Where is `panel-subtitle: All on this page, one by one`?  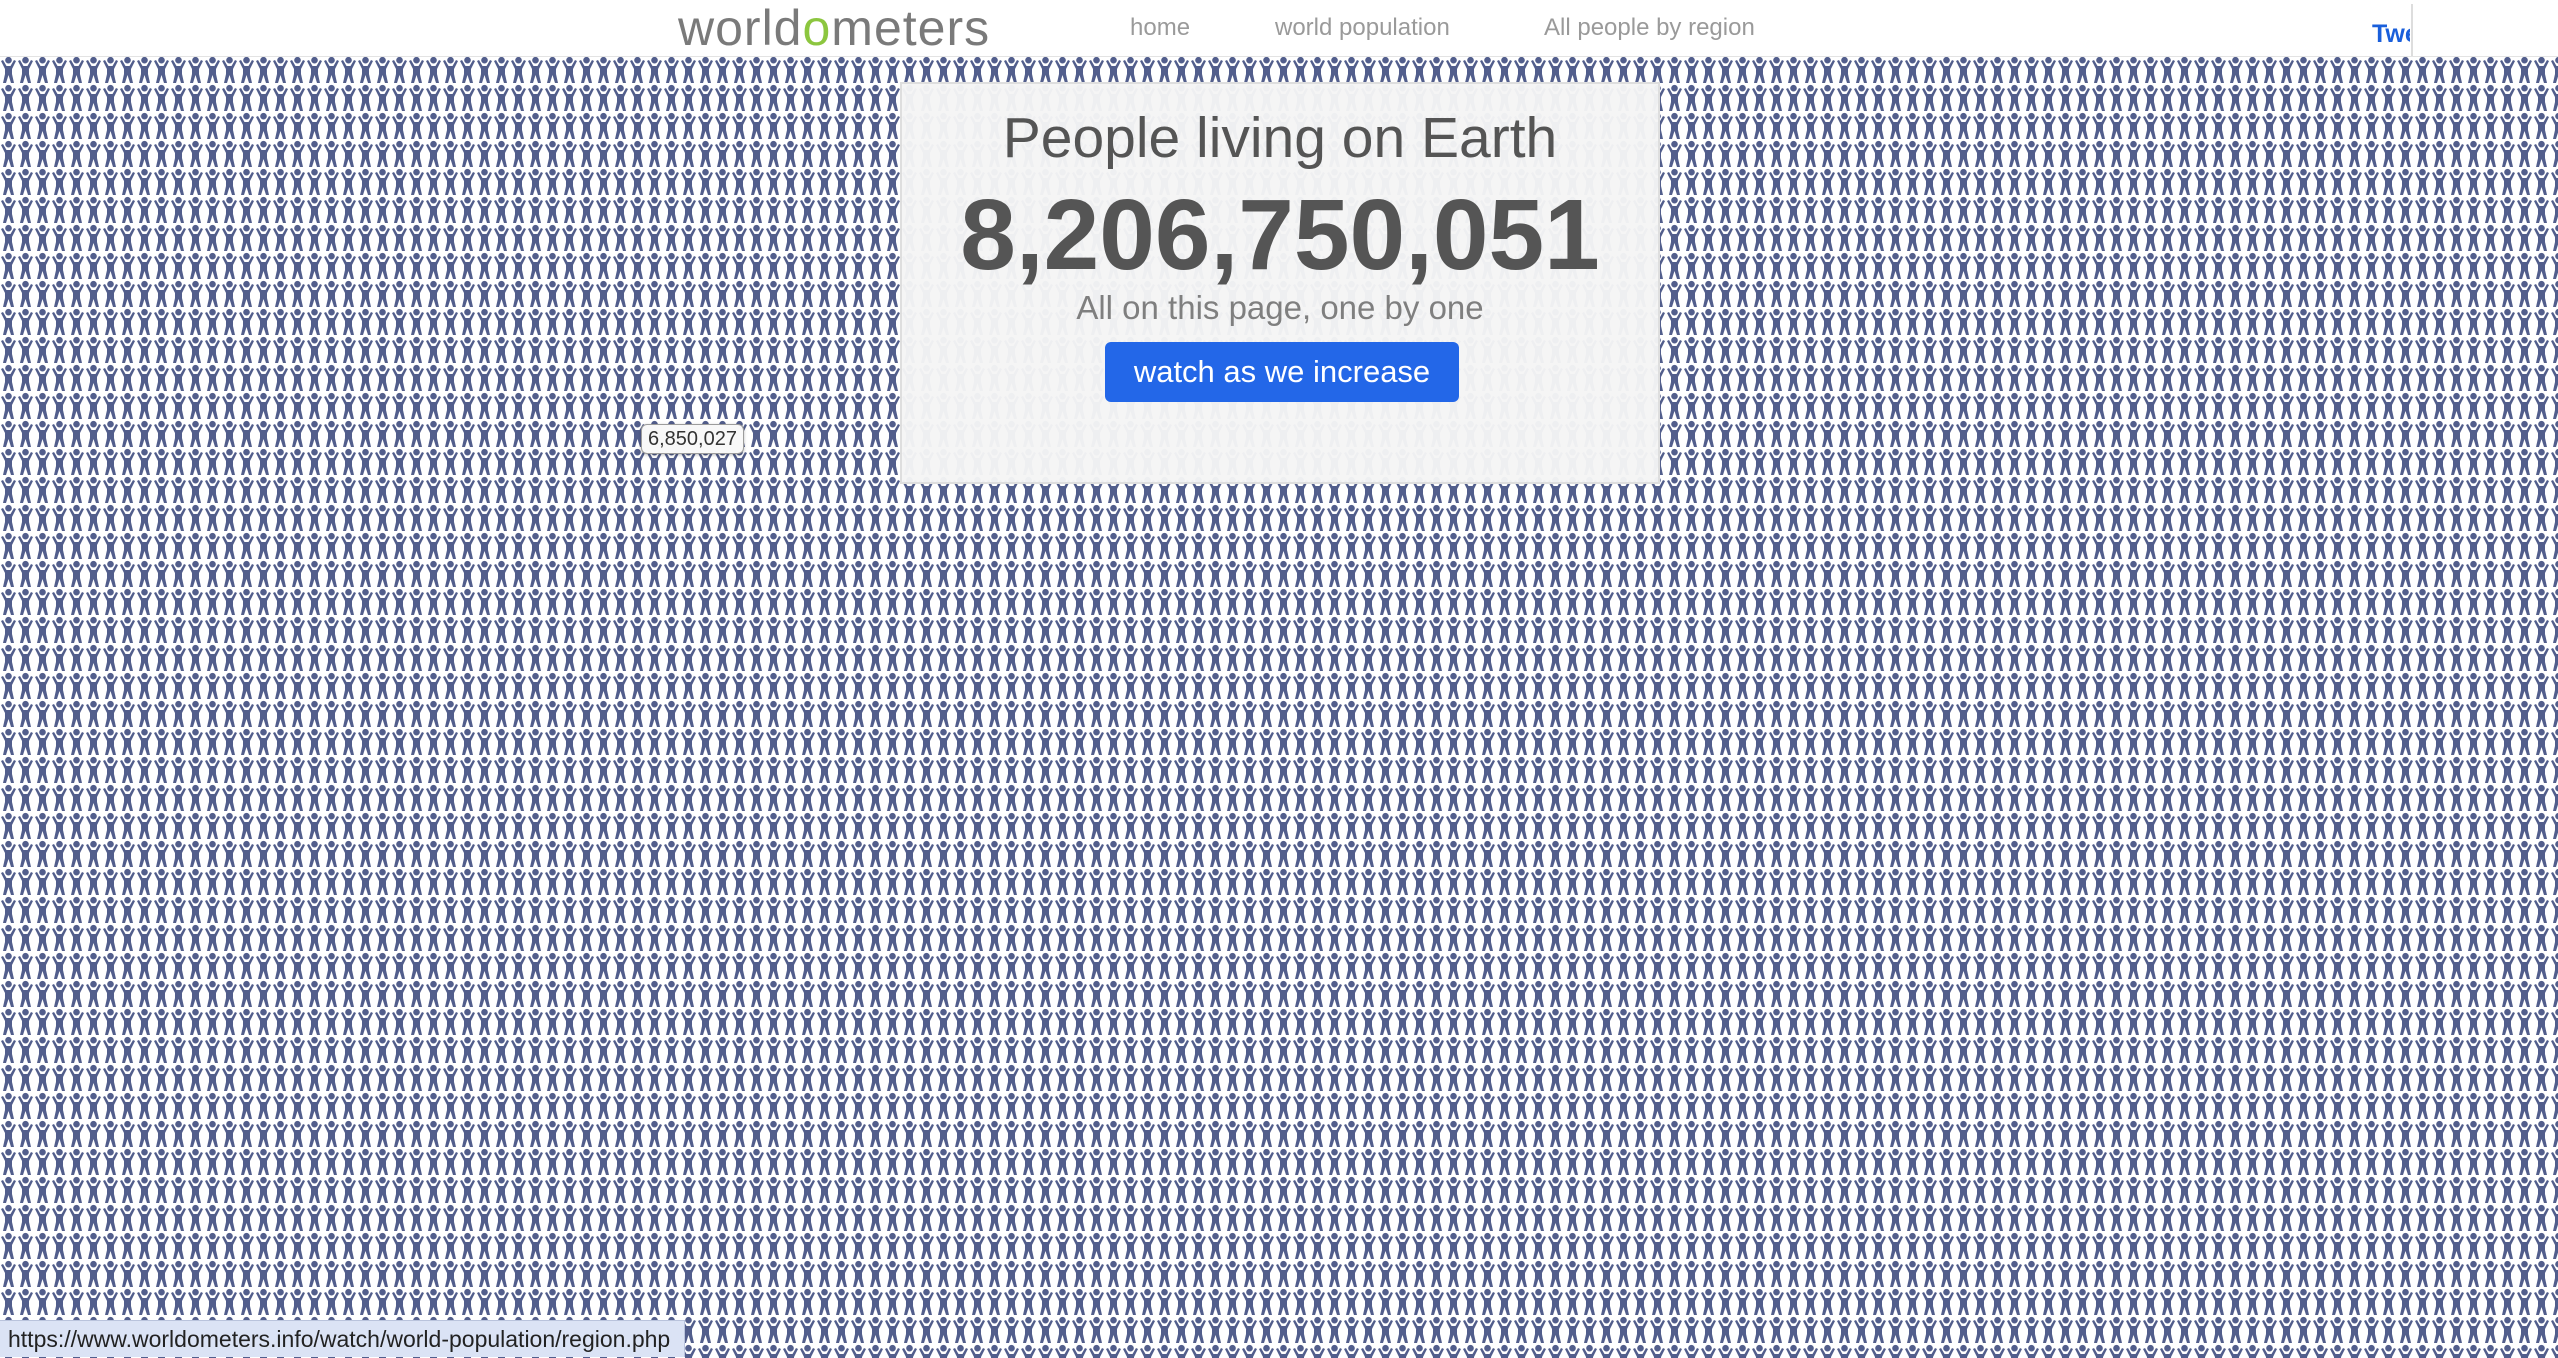
panel-subtitle: All on this page, one by one is located at coordinates (1280, 307).